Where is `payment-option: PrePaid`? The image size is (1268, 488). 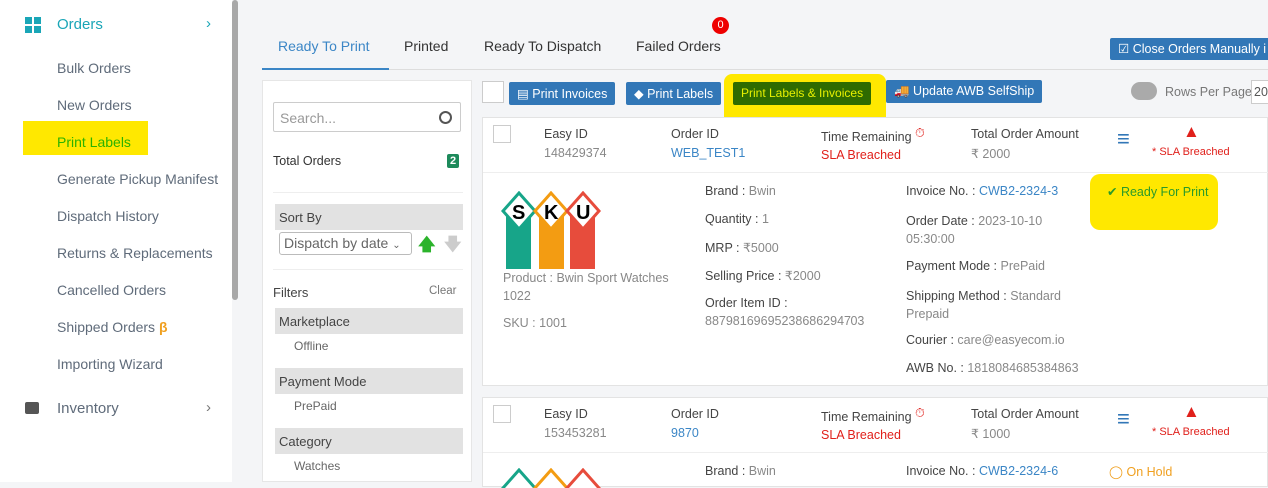
payment-option: PrePaid is located at coordinates (315, 406).